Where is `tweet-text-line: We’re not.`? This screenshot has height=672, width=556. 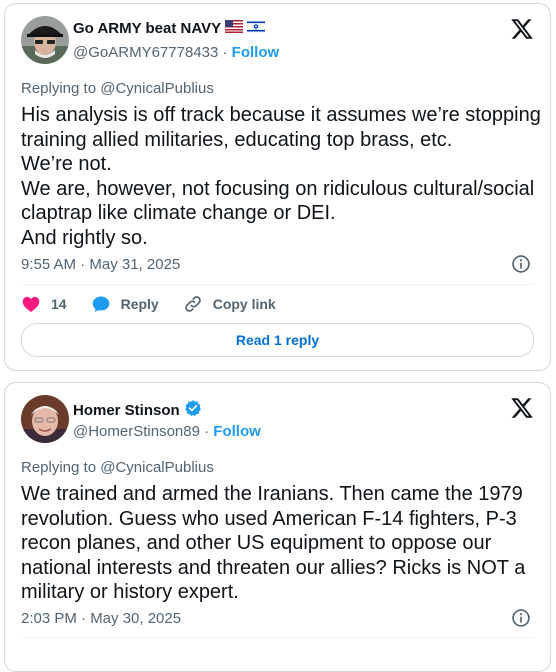
tweet-text-line: We’re not. is located at coordinates (66, 164).